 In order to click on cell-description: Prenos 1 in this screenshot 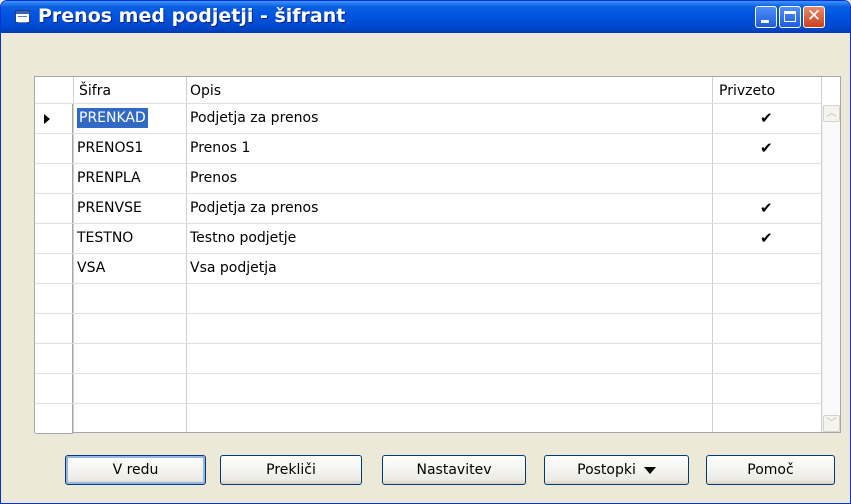, I will do `click(220, 148)`.